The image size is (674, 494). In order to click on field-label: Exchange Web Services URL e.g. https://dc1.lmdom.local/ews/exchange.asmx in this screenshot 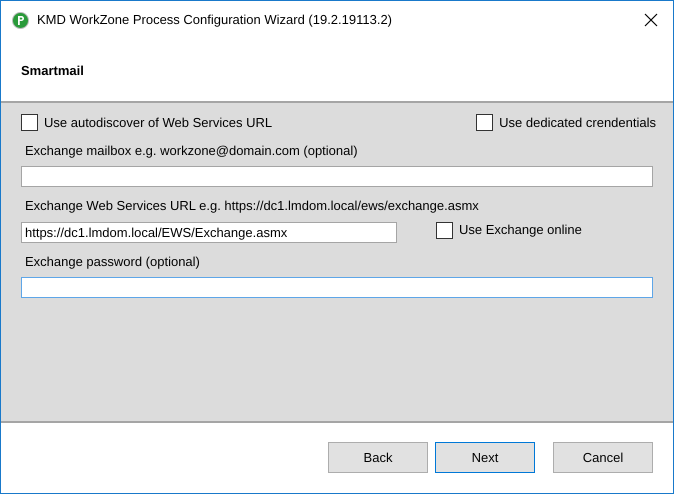, I will do `click(252, 206)`.